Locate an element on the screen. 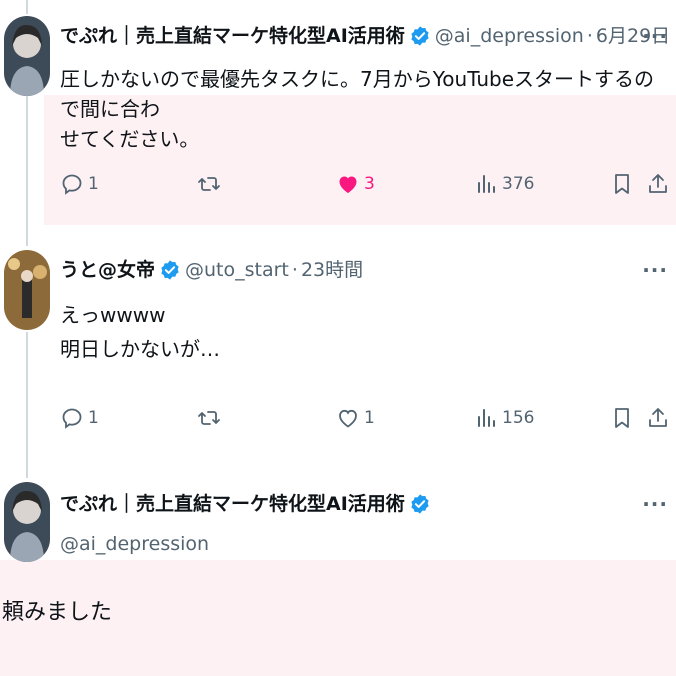 This screenshot has width=676, height=676. like-button: 1 is located at coordinates (355, 418).